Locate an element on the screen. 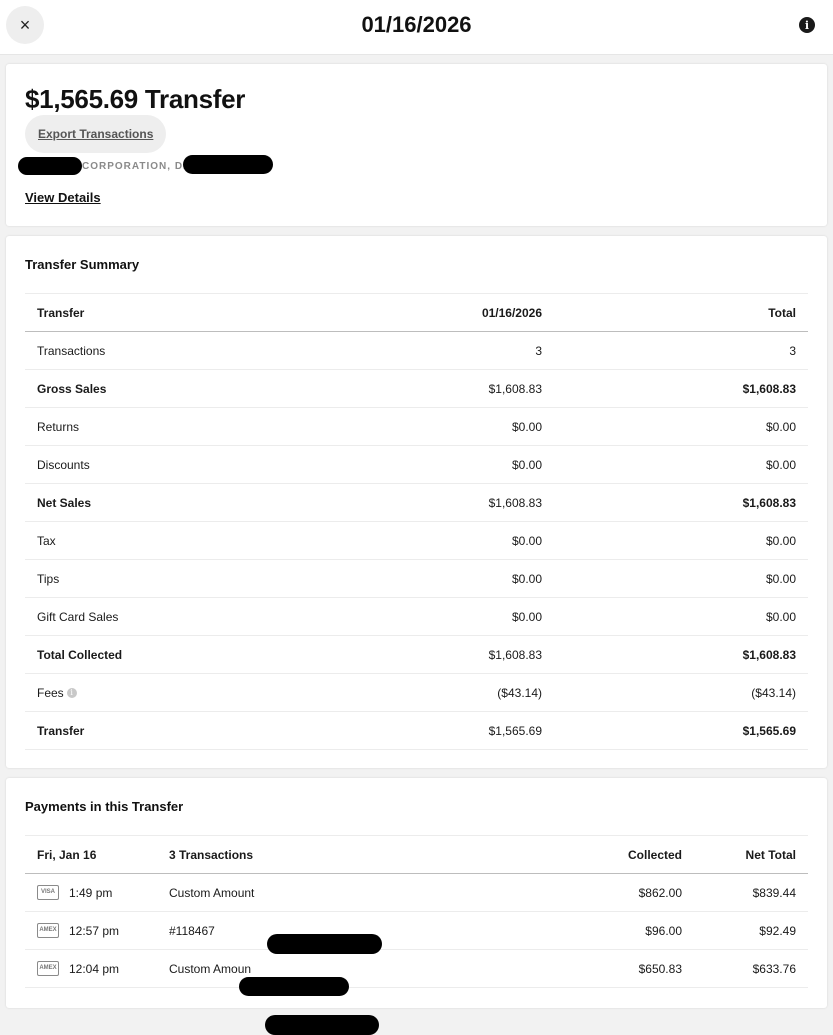 Image resolution: width=833 pixels, height=1035 pixels. row-label: Total Collected is located at coordinates (182, 654).